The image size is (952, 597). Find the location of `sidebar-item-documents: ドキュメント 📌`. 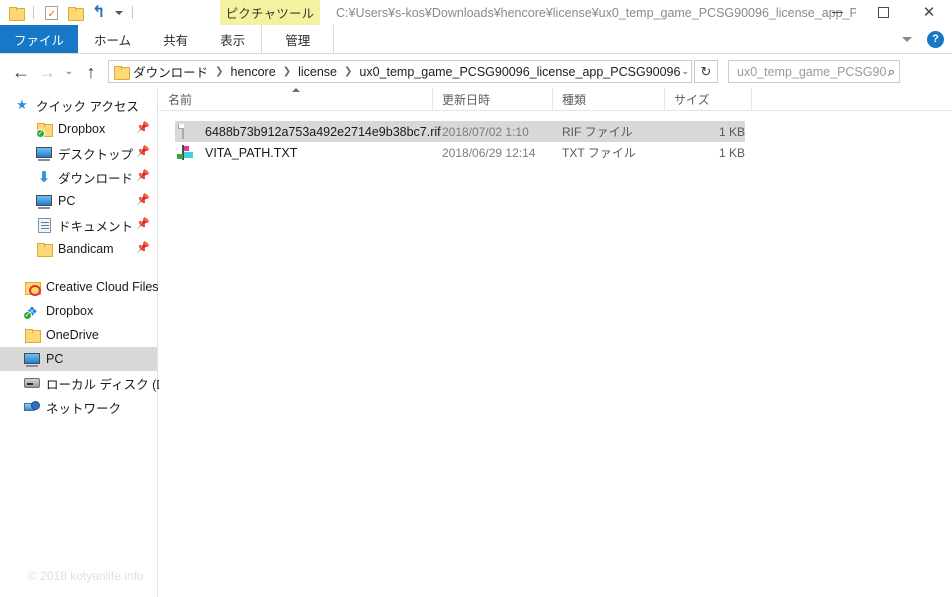

sidebar-item-documents: ドキュメント 📌 is located at coordinates (78, 225).